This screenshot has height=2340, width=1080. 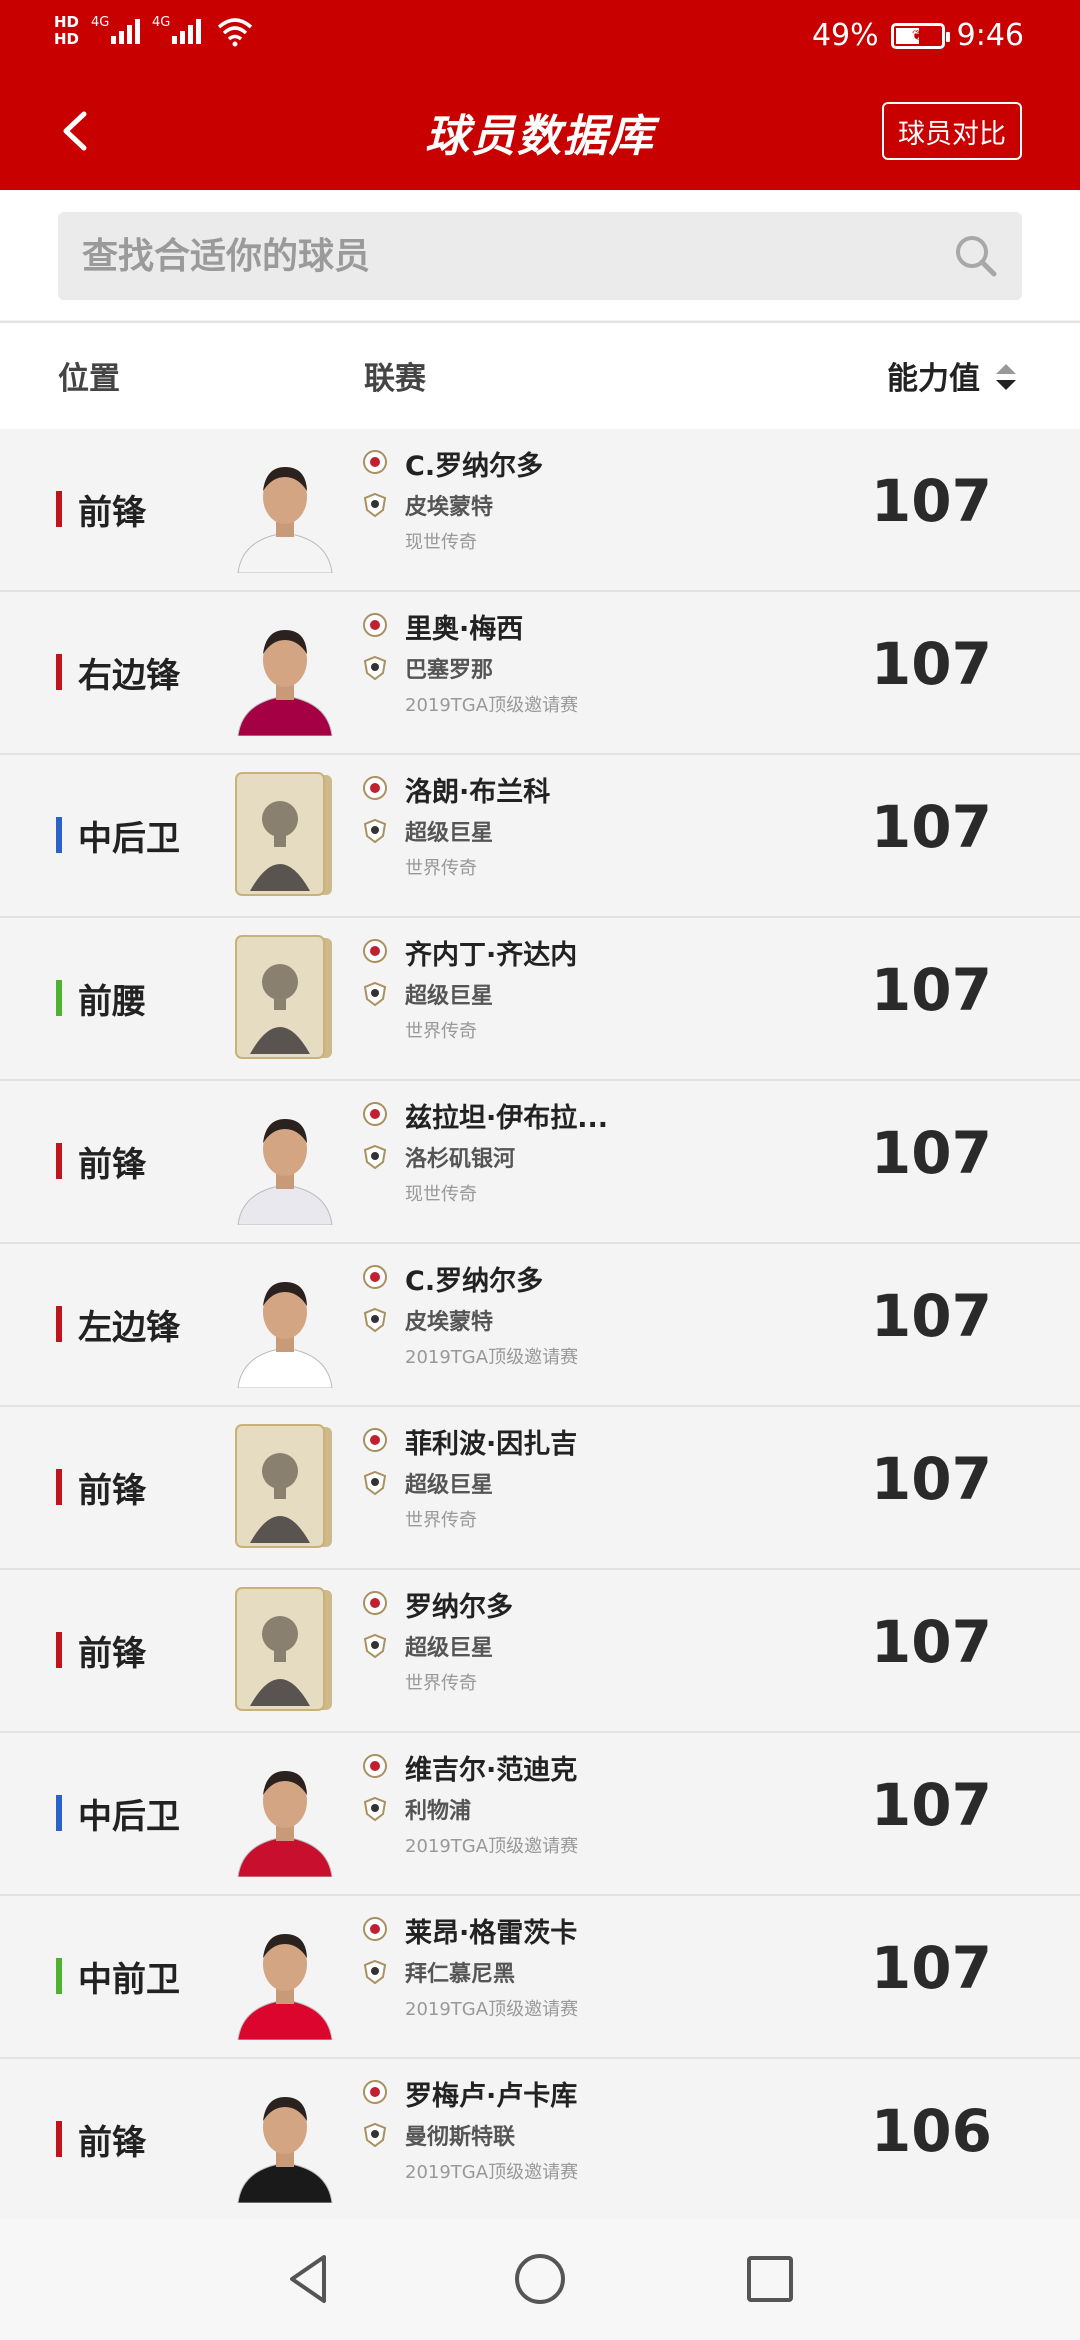 What do you see at coordinates (375, 1157) in the screenshot?
I see `la-galaxy-icon` at bounding box center [375, 1157].